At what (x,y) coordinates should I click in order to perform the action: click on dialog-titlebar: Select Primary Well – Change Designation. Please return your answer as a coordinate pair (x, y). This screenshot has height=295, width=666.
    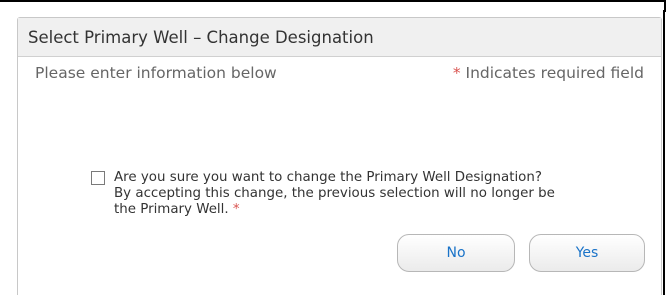
    Looking at the image, I should click on (339, 37).